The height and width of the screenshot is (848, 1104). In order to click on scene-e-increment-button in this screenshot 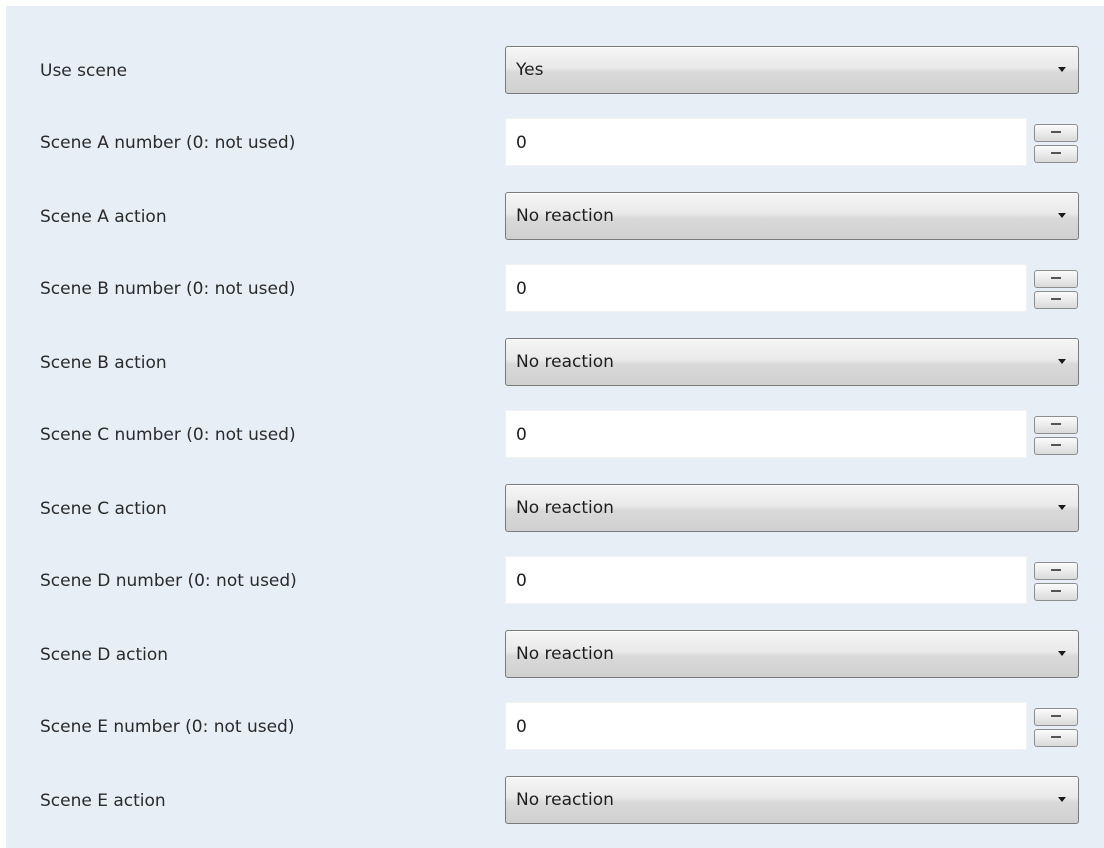, I will do `click(1056, 717)`.